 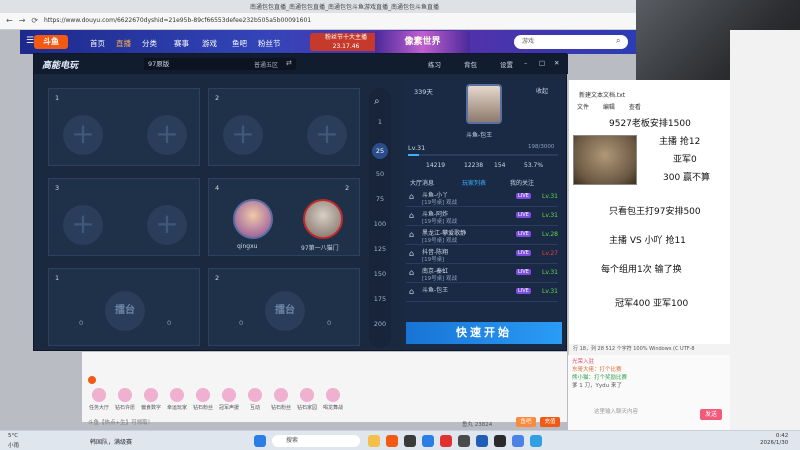 What do you see at coordinates (284, 127) in the screenshot?
I see `table-slot: 2 + +` at bounding box center [284, 127].